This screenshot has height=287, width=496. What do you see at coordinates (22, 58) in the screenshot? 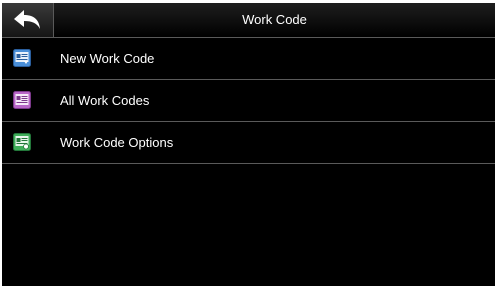
I see `new-work-code-icon` at bounding box center [22, 58].